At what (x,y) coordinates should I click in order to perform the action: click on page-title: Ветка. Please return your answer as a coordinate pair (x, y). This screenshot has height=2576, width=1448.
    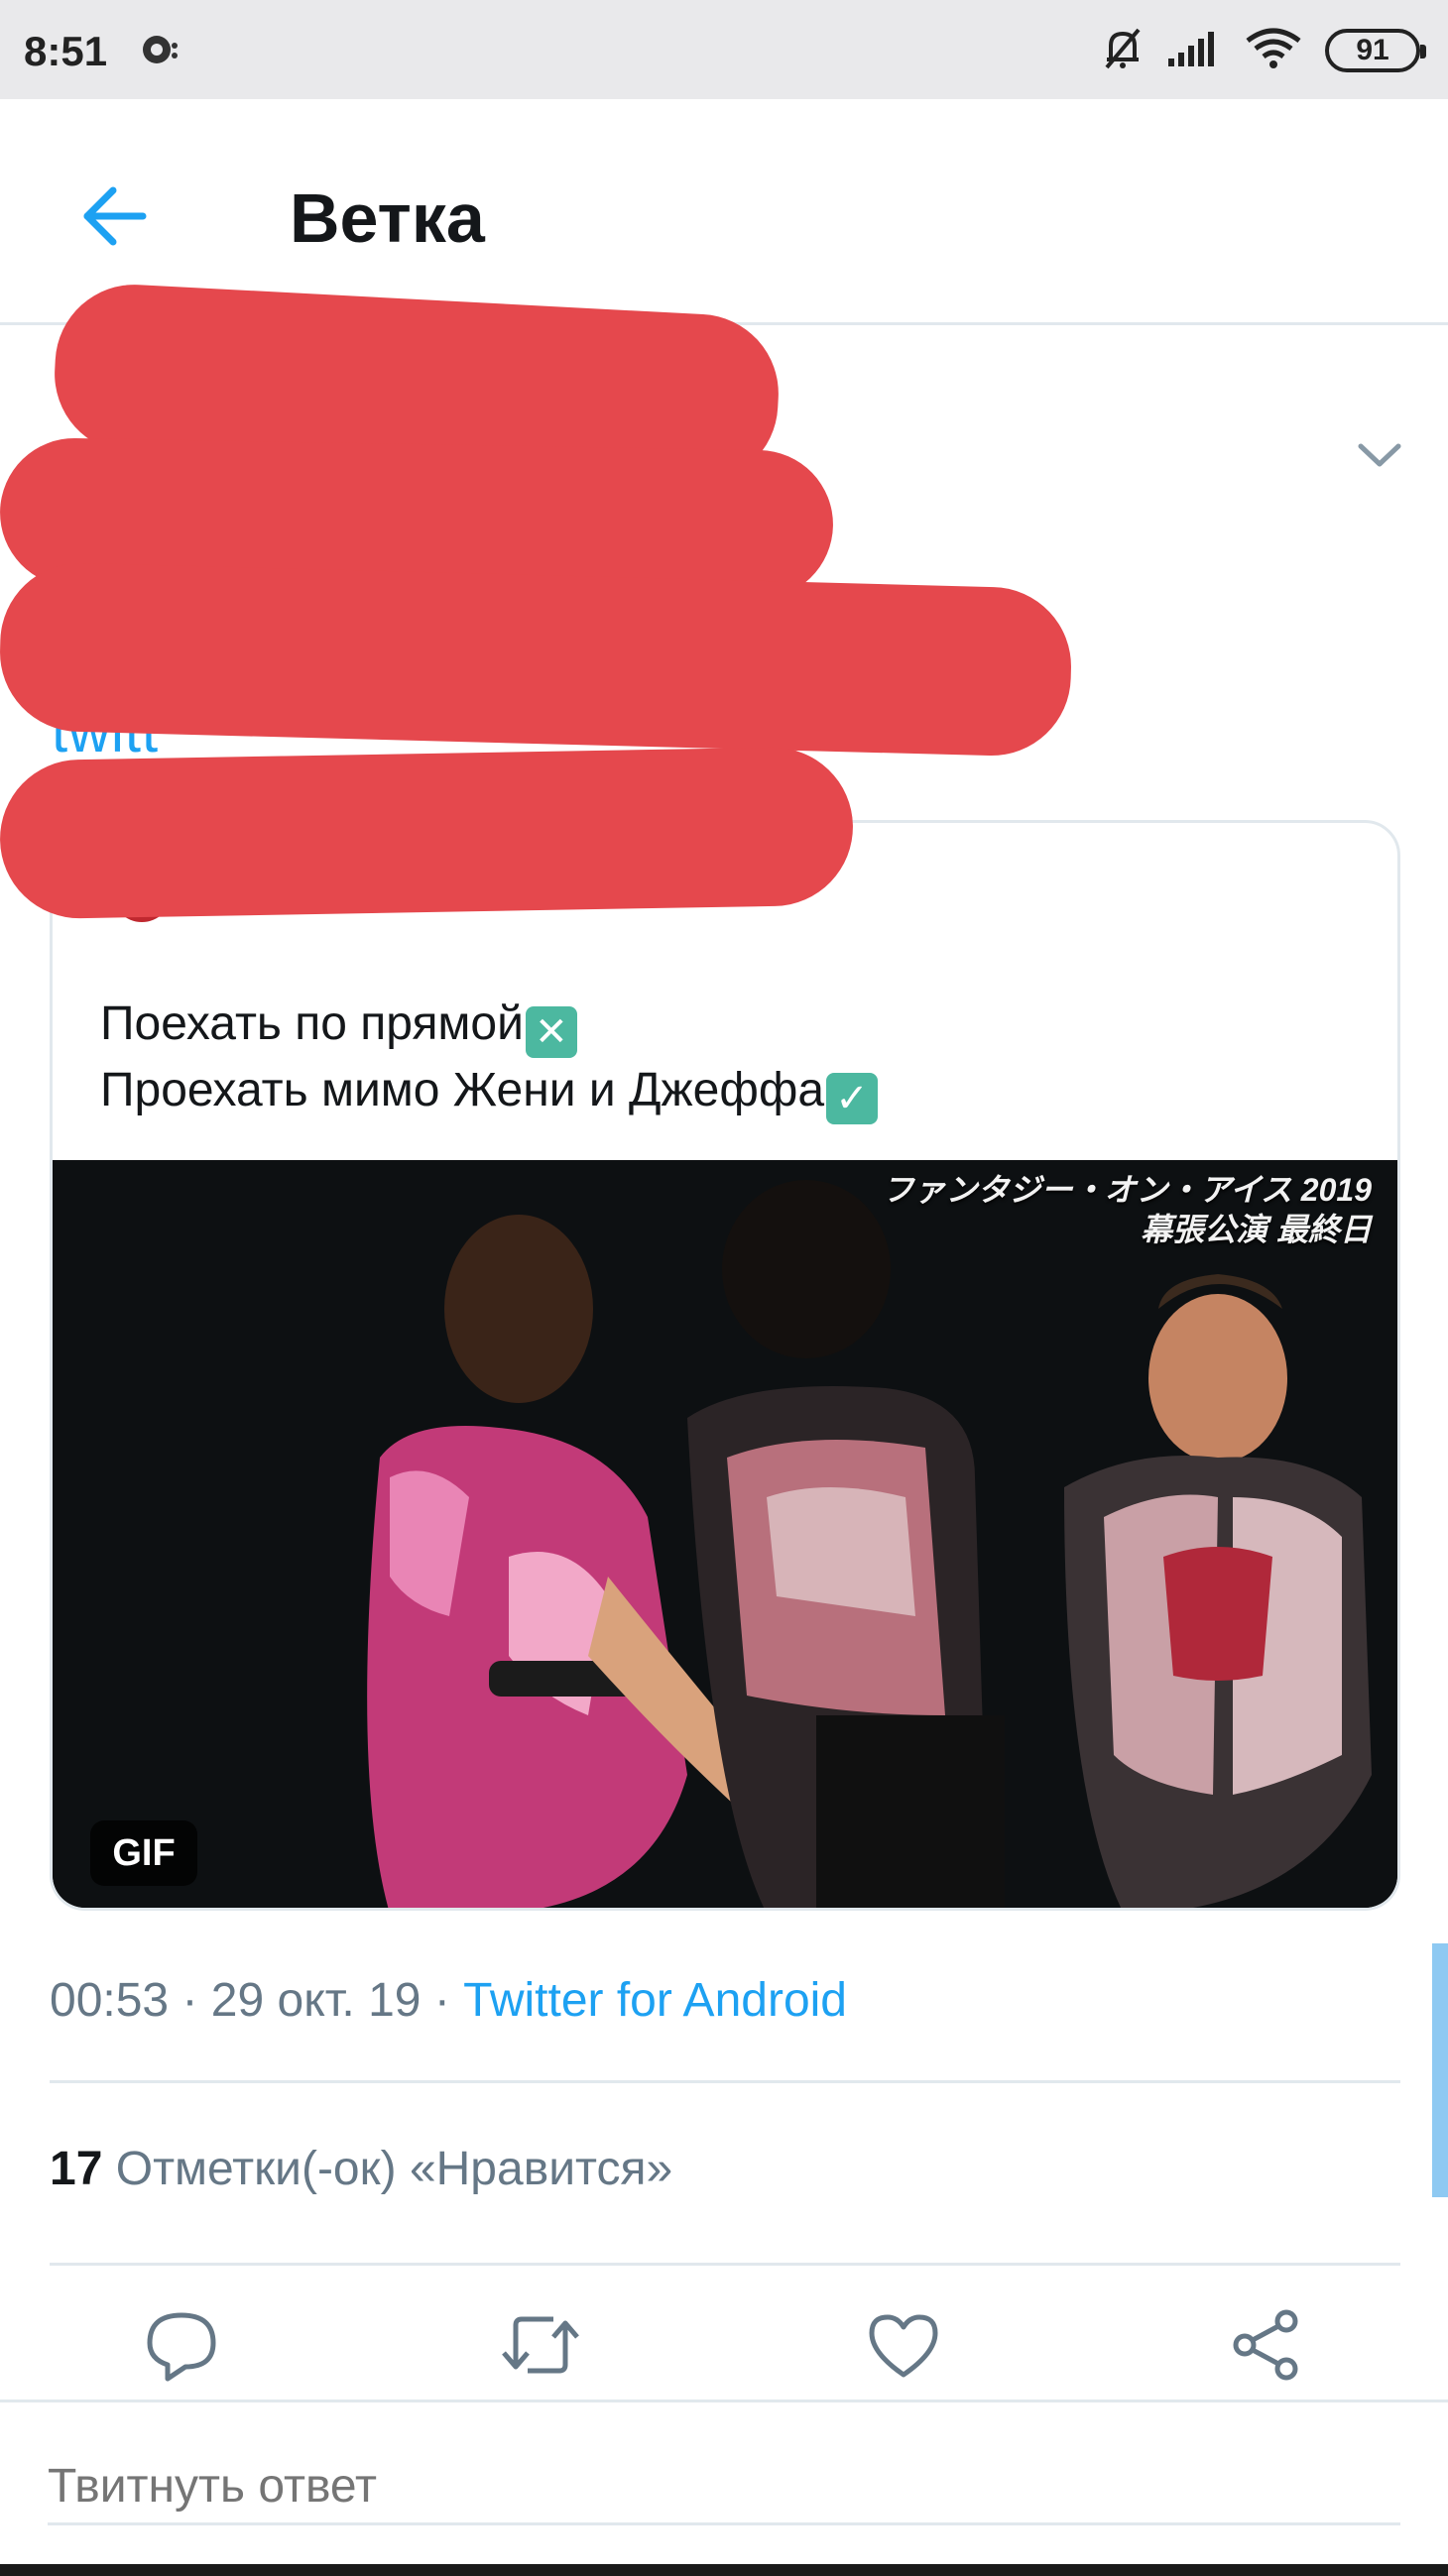
    Looking at the image, I should click on (387, 218).